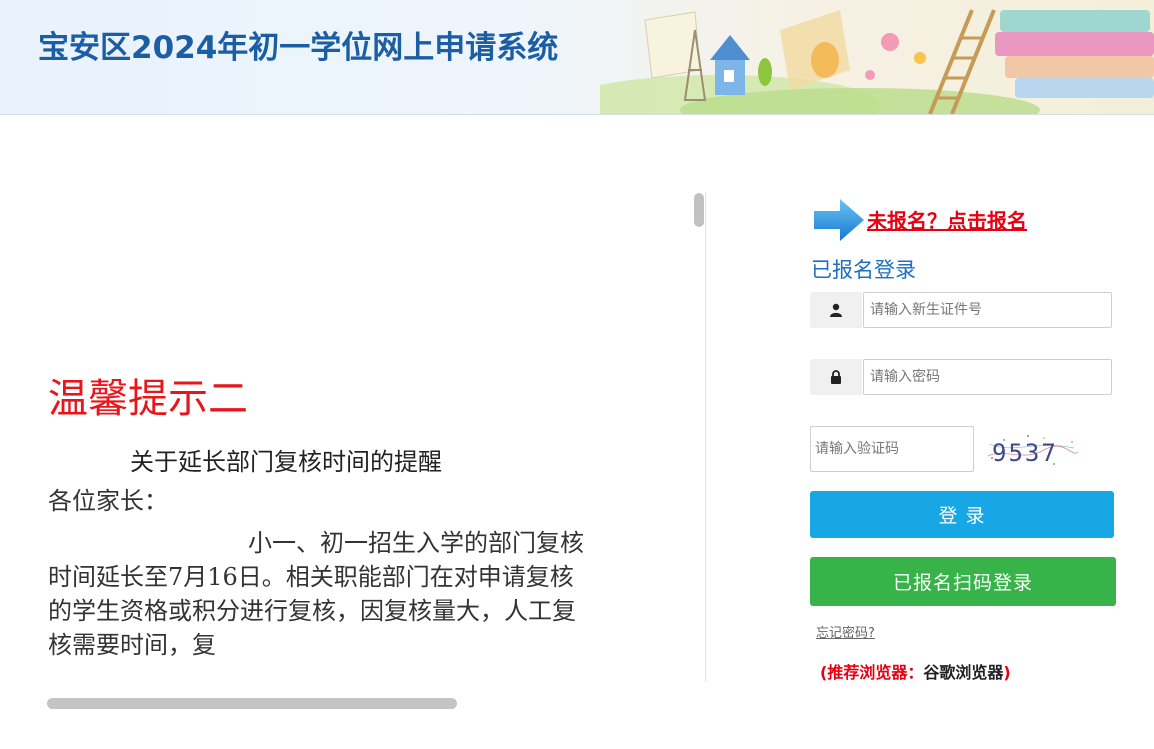 The height and width of the screenshot is (749, 1154). Describe the element at coordinates (892, 449) in the screenshot. I see `captcha-input` at that location.